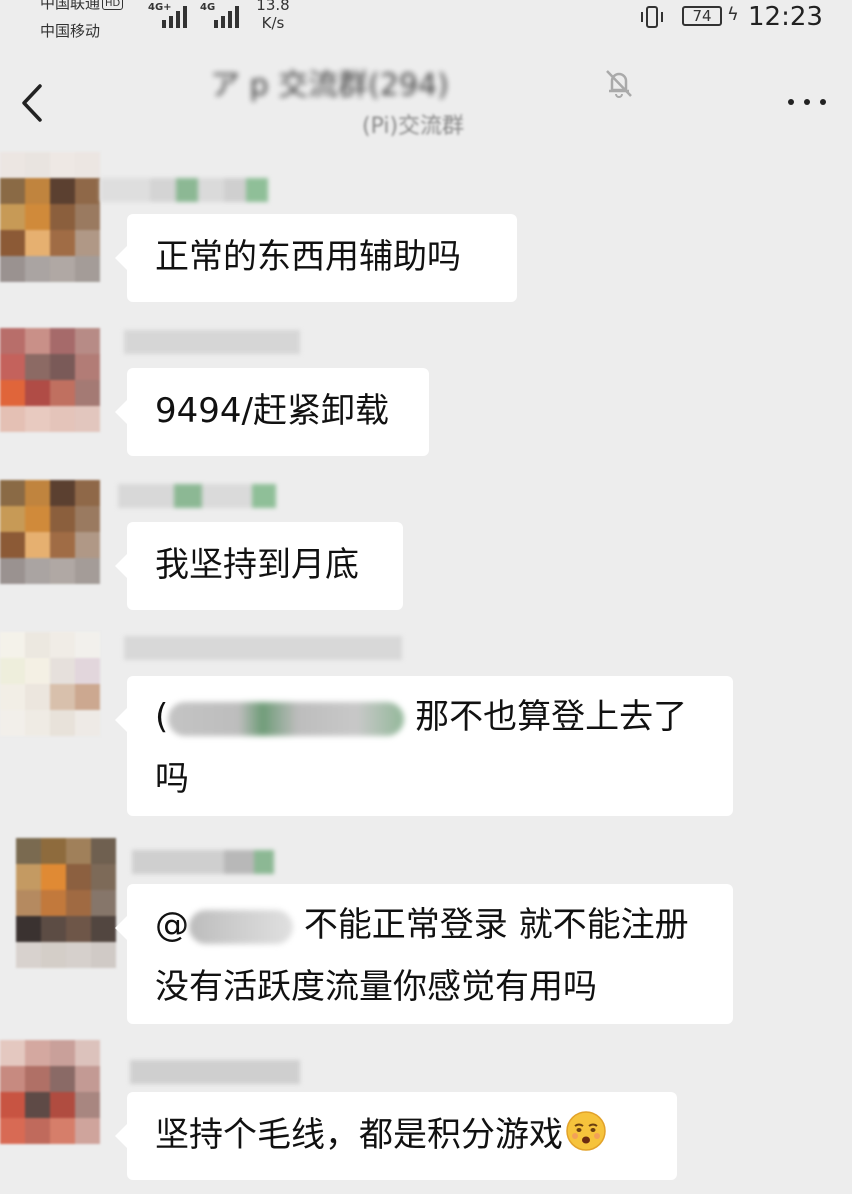  I want to click on back-button, so click(33, 103).